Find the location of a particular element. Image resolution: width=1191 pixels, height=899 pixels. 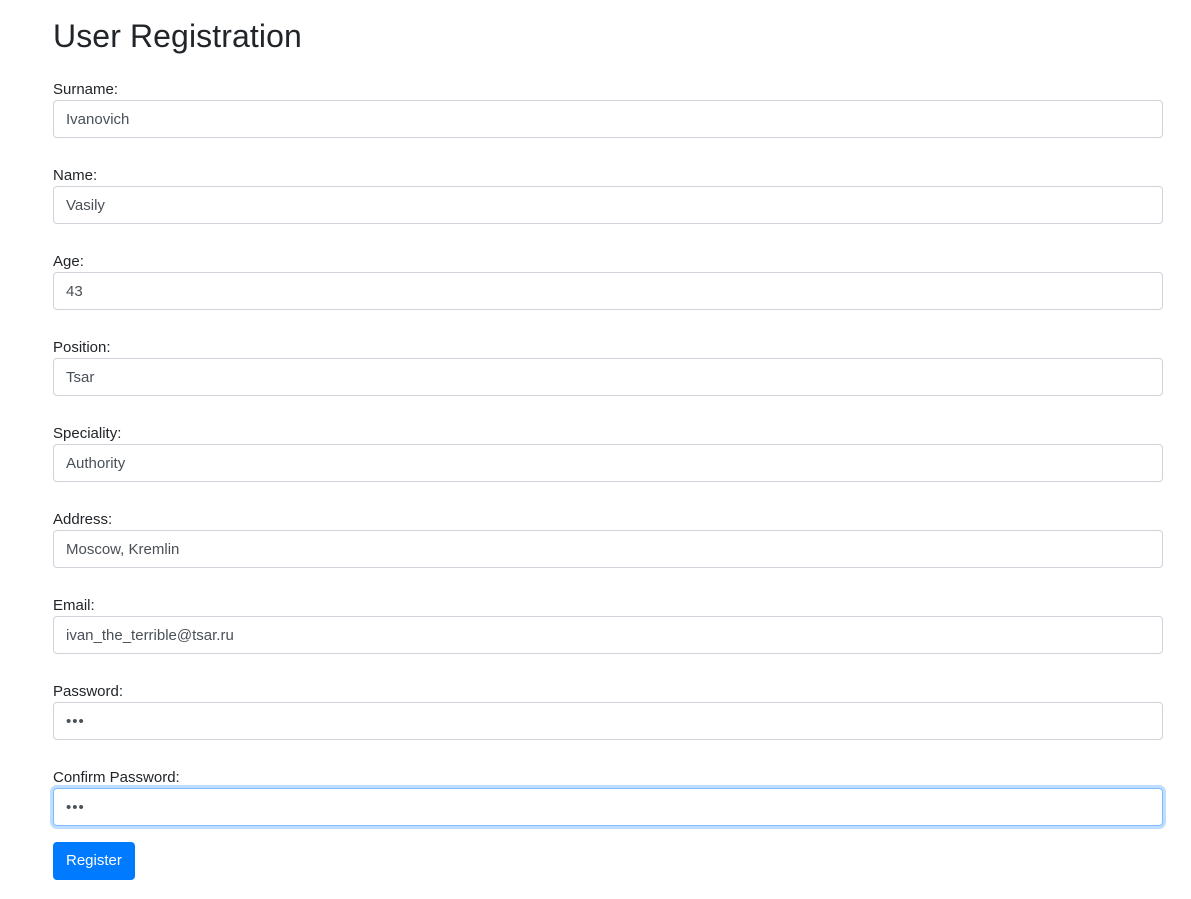

address-input is located at coordinates (608, 549).